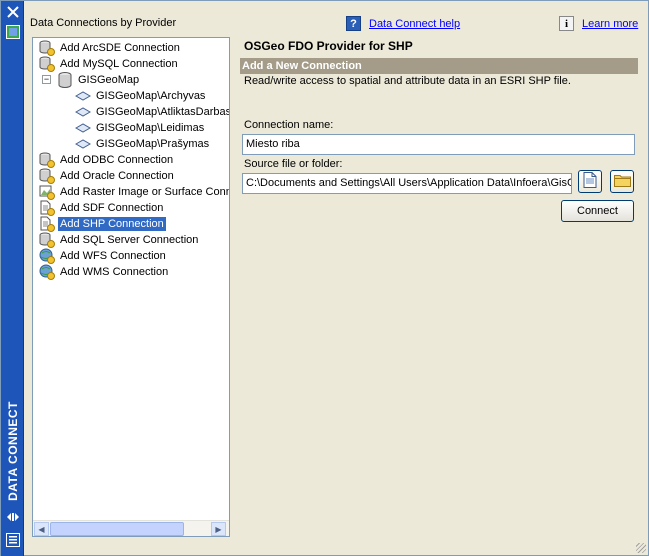 This screenshot has width=649, height=556. I want to click on raster-add-icon, so click(47, 192).